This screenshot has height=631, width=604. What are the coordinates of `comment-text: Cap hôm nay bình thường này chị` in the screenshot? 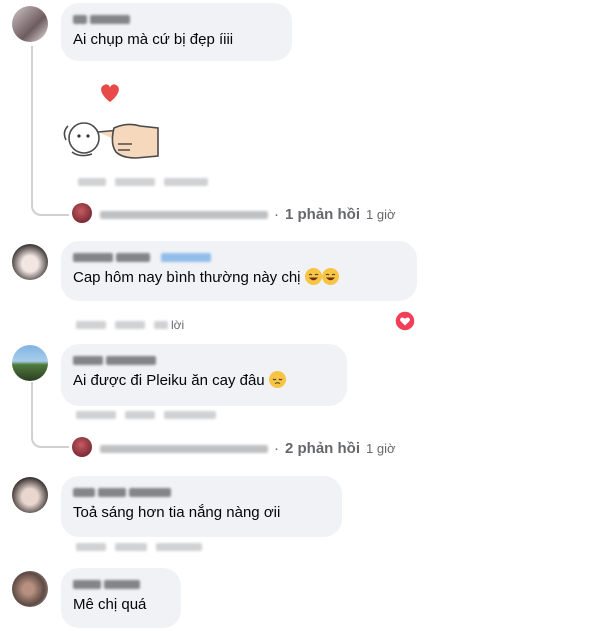 It's located at (239, 278).